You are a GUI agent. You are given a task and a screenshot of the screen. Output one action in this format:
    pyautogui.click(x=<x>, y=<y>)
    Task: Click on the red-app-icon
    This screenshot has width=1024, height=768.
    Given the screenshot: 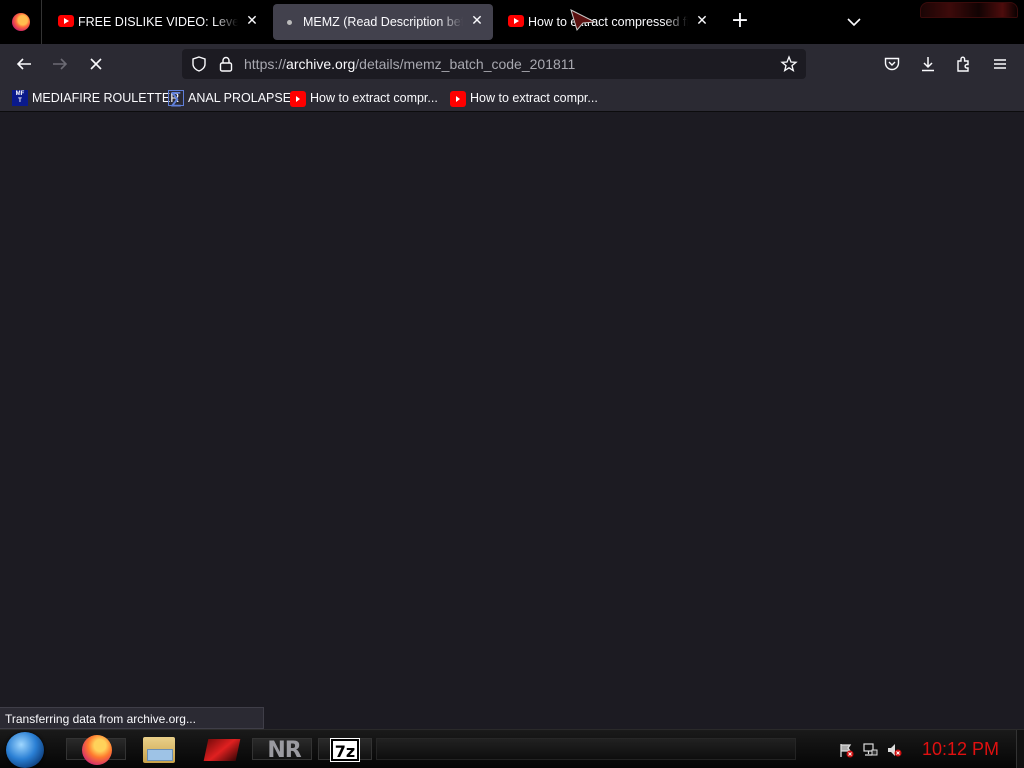 What is the action you would take?
    pyautogui.click(x=222, y=750)
    